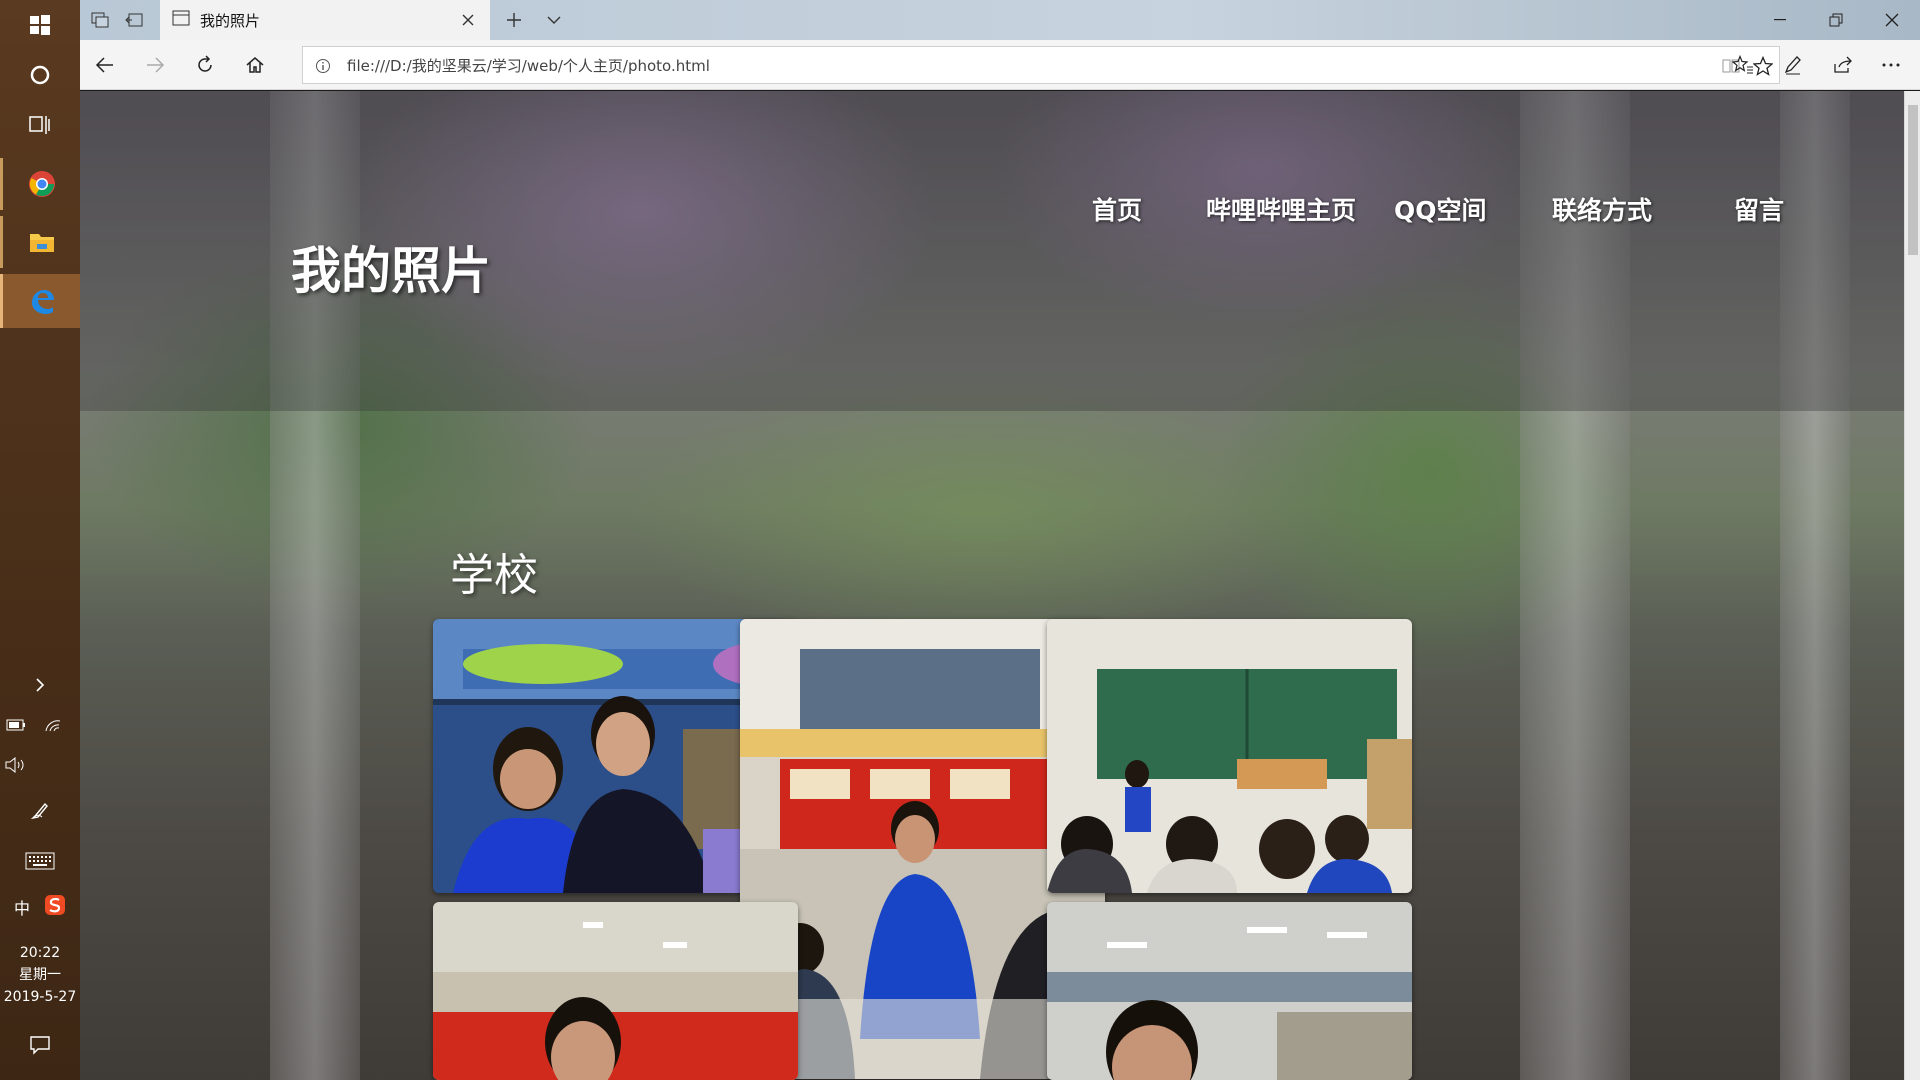  Describe the element at coordinates (40, 125) in the screenshot. I see `task-view-icon` at that location.